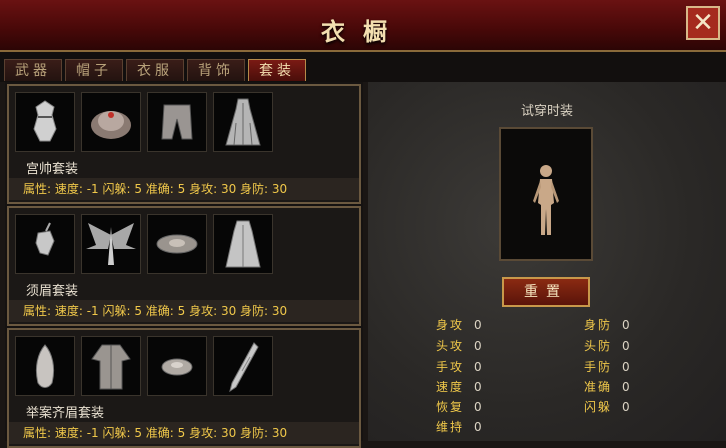 The width and height of the screenshot is (726, 448). Describe the element at coordinates (33, 70) in the screenshot. I see `tab-weapons: 武器` at that location.